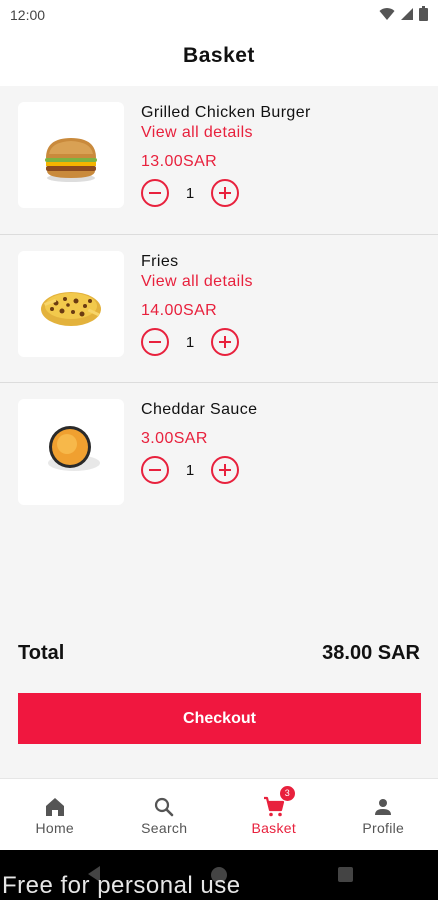  Describe the element at coordinates (219, 653) in the screenshot. I see `total-row: Total 38.00 SAR` at that location.